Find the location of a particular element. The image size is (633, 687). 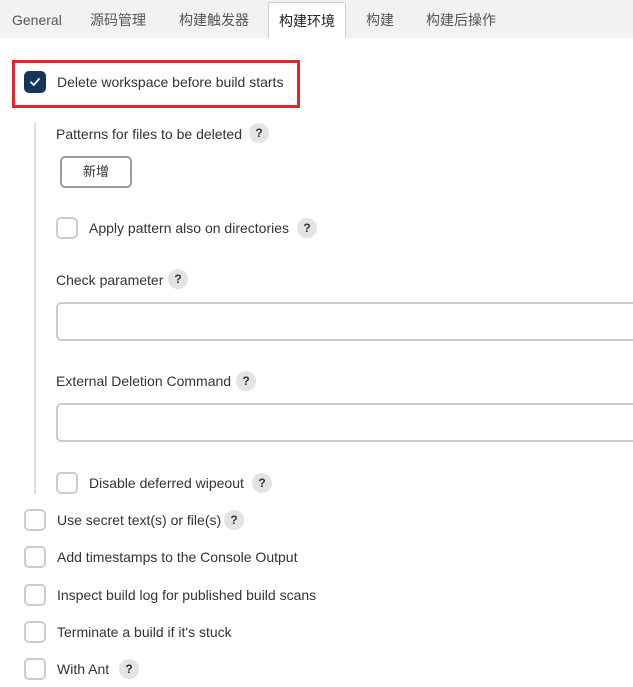

secret-text-checkbox is located at coordinates (35, 520).